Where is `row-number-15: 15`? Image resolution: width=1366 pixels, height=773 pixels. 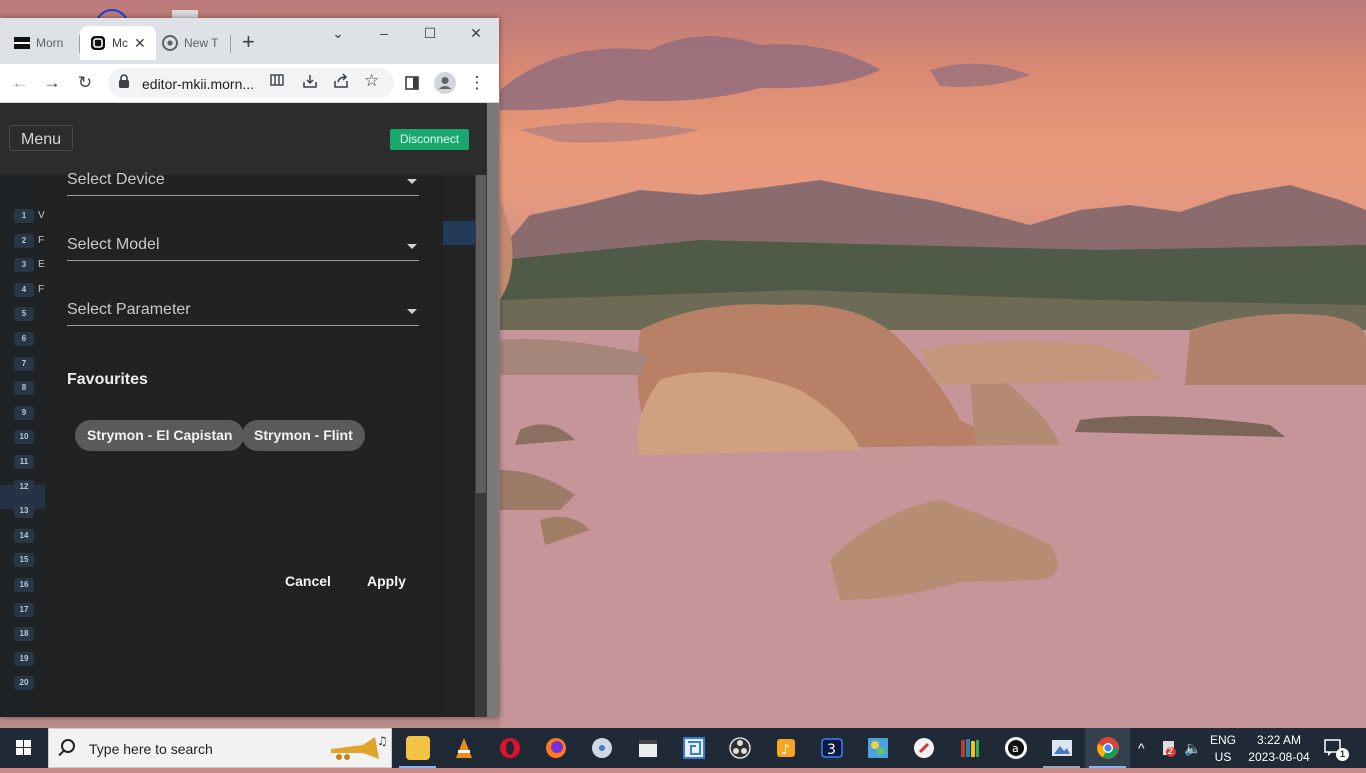 row-number-15: 15 is located at coordinates (24, 560).